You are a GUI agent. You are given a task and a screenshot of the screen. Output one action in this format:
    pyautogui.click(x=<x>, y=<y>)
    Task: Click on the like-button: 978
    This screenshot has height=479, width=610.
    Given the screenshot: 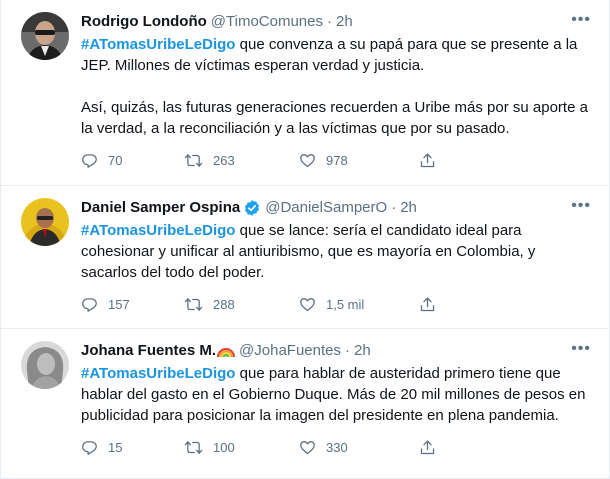 What is the action you would take?
    pyautogui.click(x=359, y=160)
    